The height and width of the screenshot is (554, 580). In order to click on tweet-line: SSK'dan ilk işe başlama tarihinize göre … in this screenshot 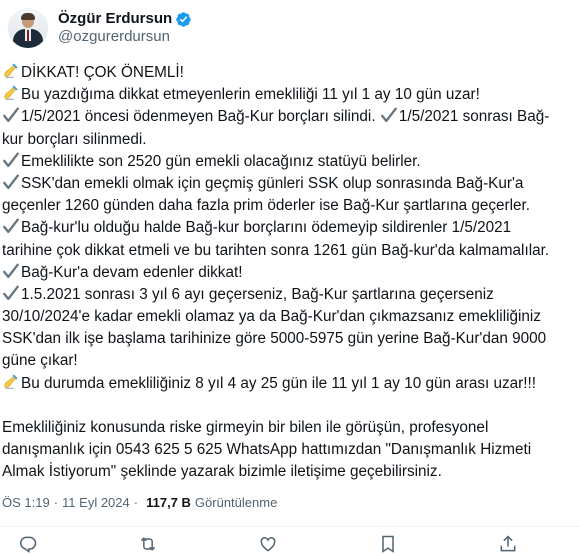, I will do `click(288, 339)`.